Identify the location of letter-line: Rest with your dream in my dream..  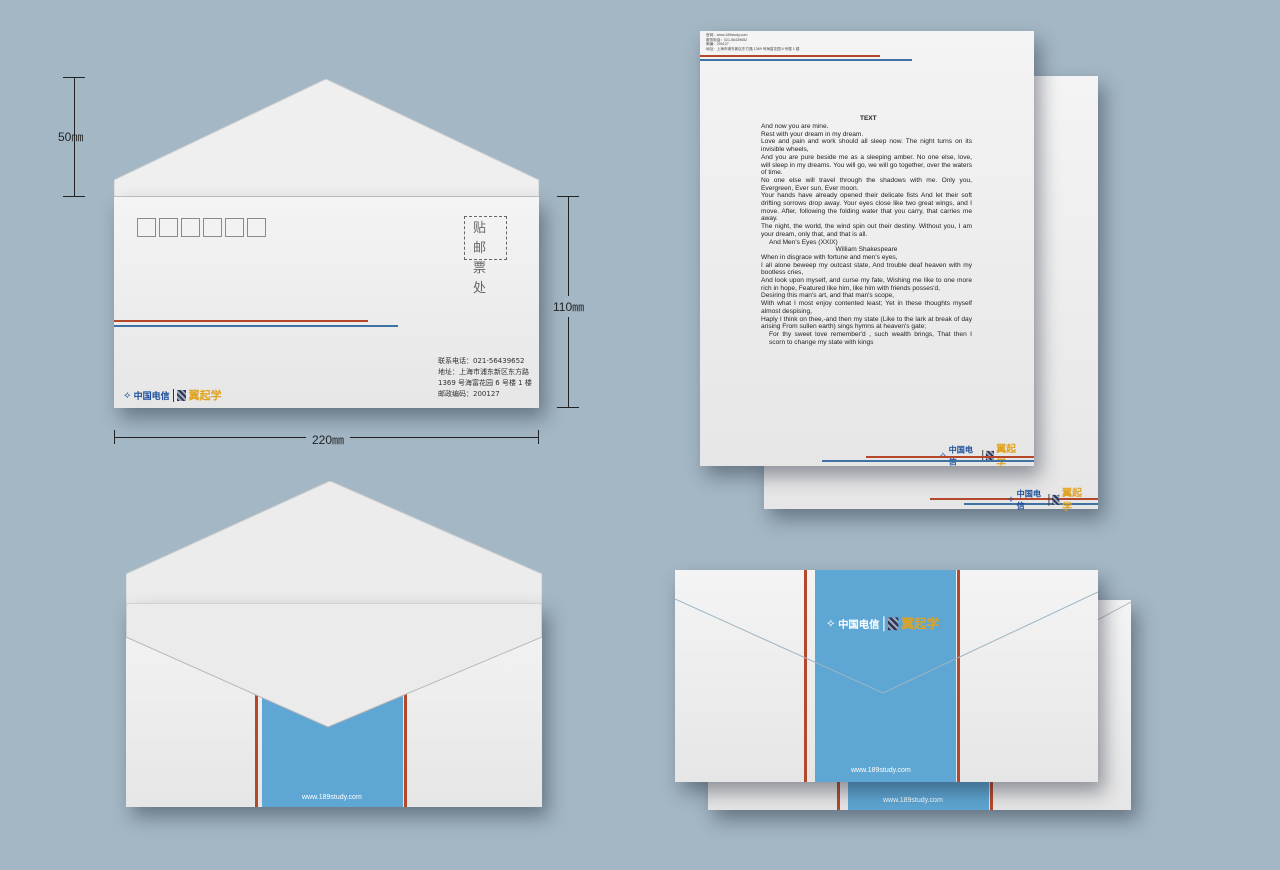
(812, 134).